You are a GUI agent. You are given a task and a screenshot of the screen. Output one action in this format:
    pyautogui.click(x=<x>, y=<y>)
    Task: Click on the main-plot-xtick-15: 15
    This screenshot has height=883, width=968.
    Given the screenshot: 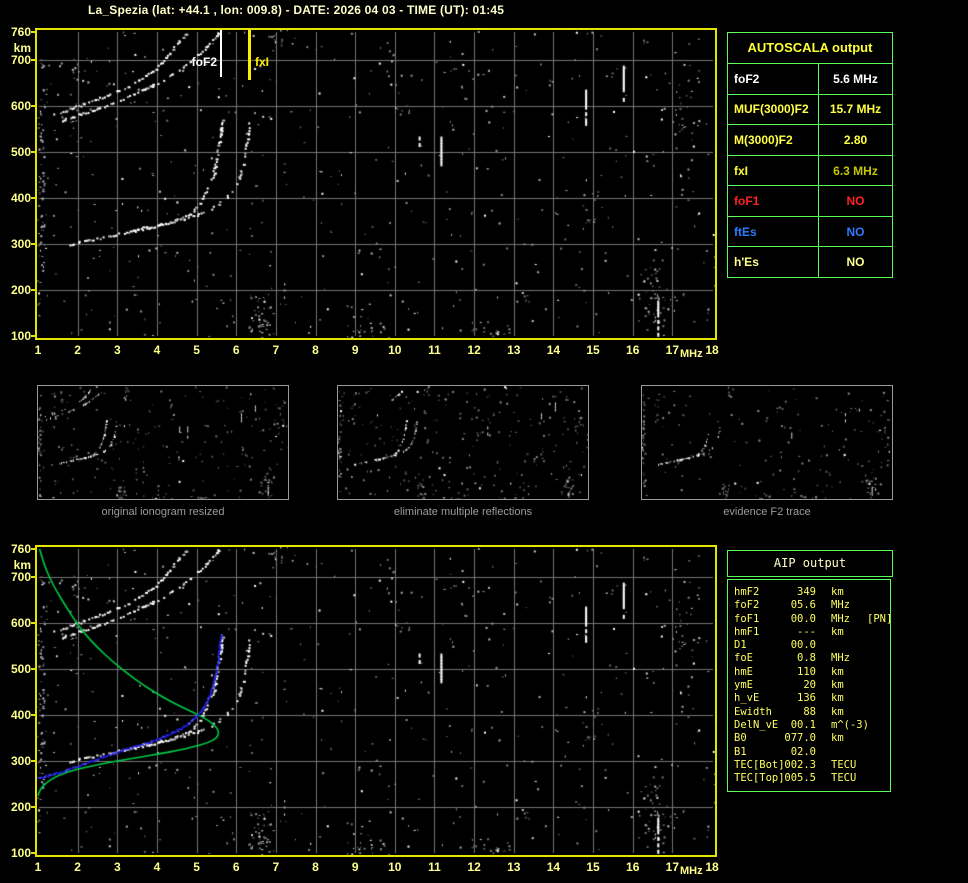 What is the action you would take?
    pyautogui.click(x=593, y=350)
    